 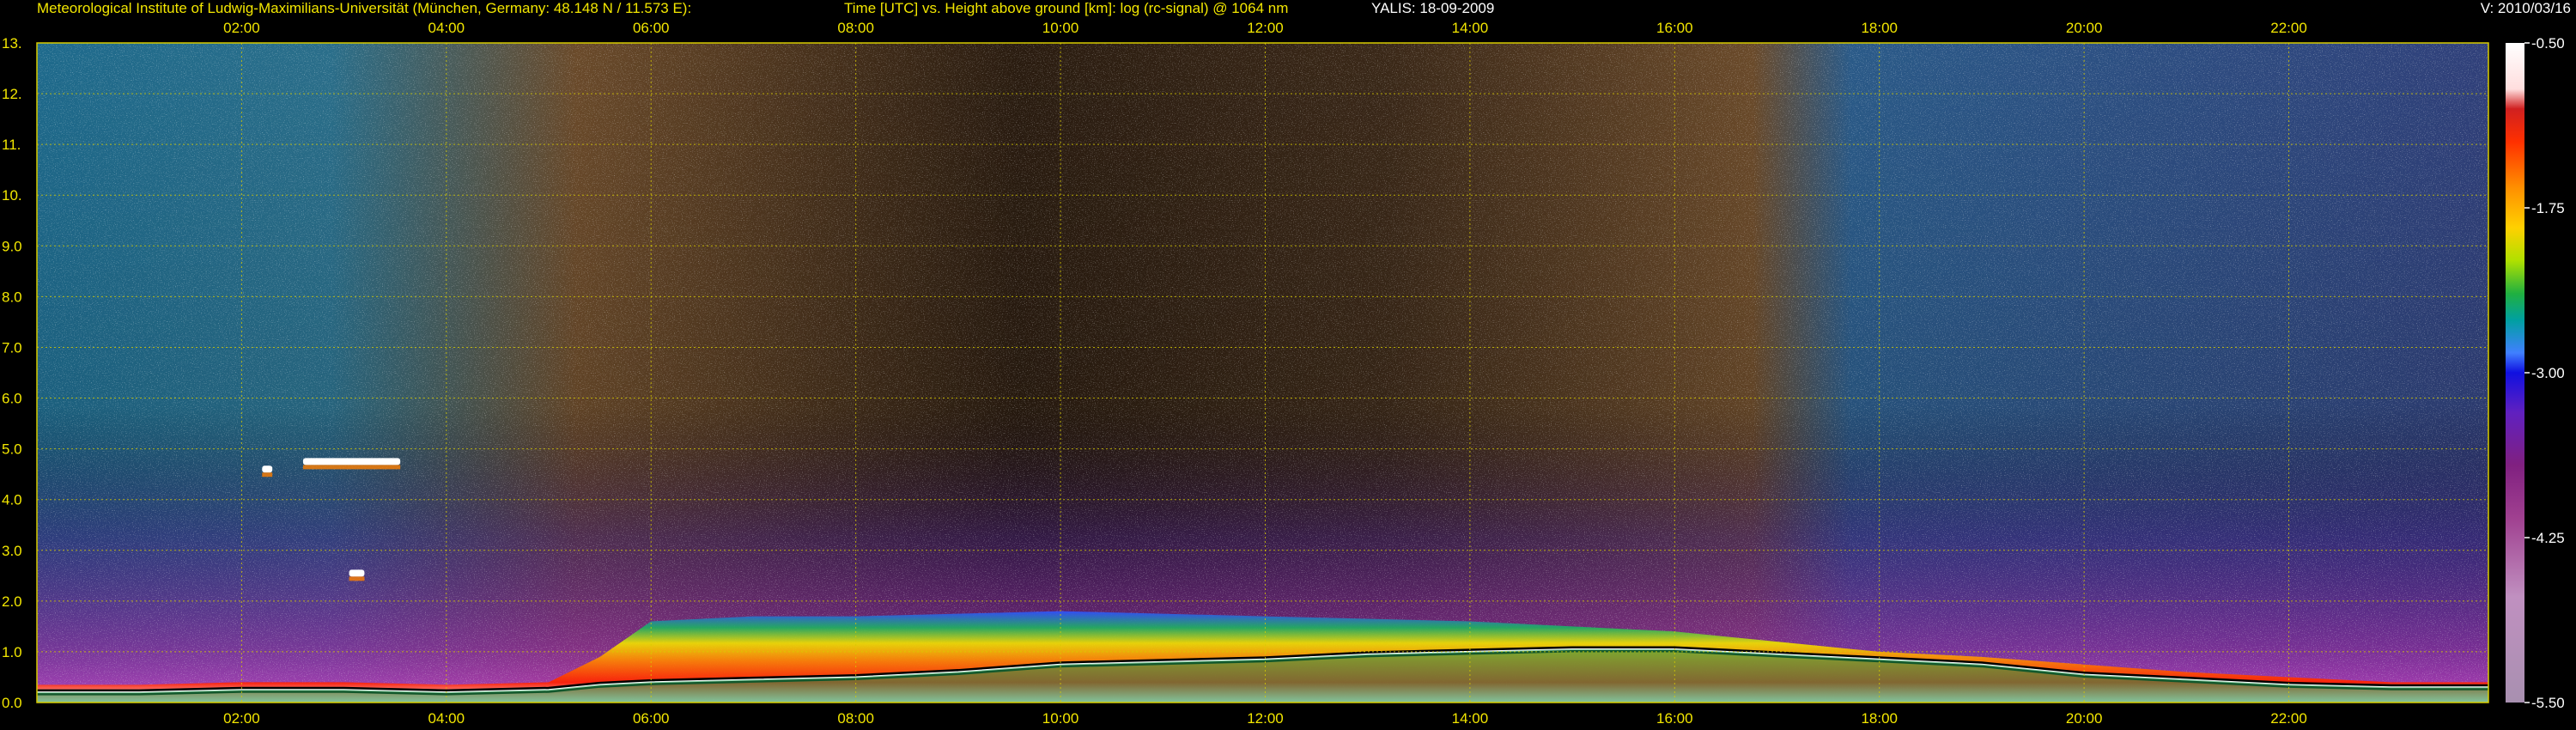 I want to click on y-tick-label: 1.0, so click(x=12, y=652).